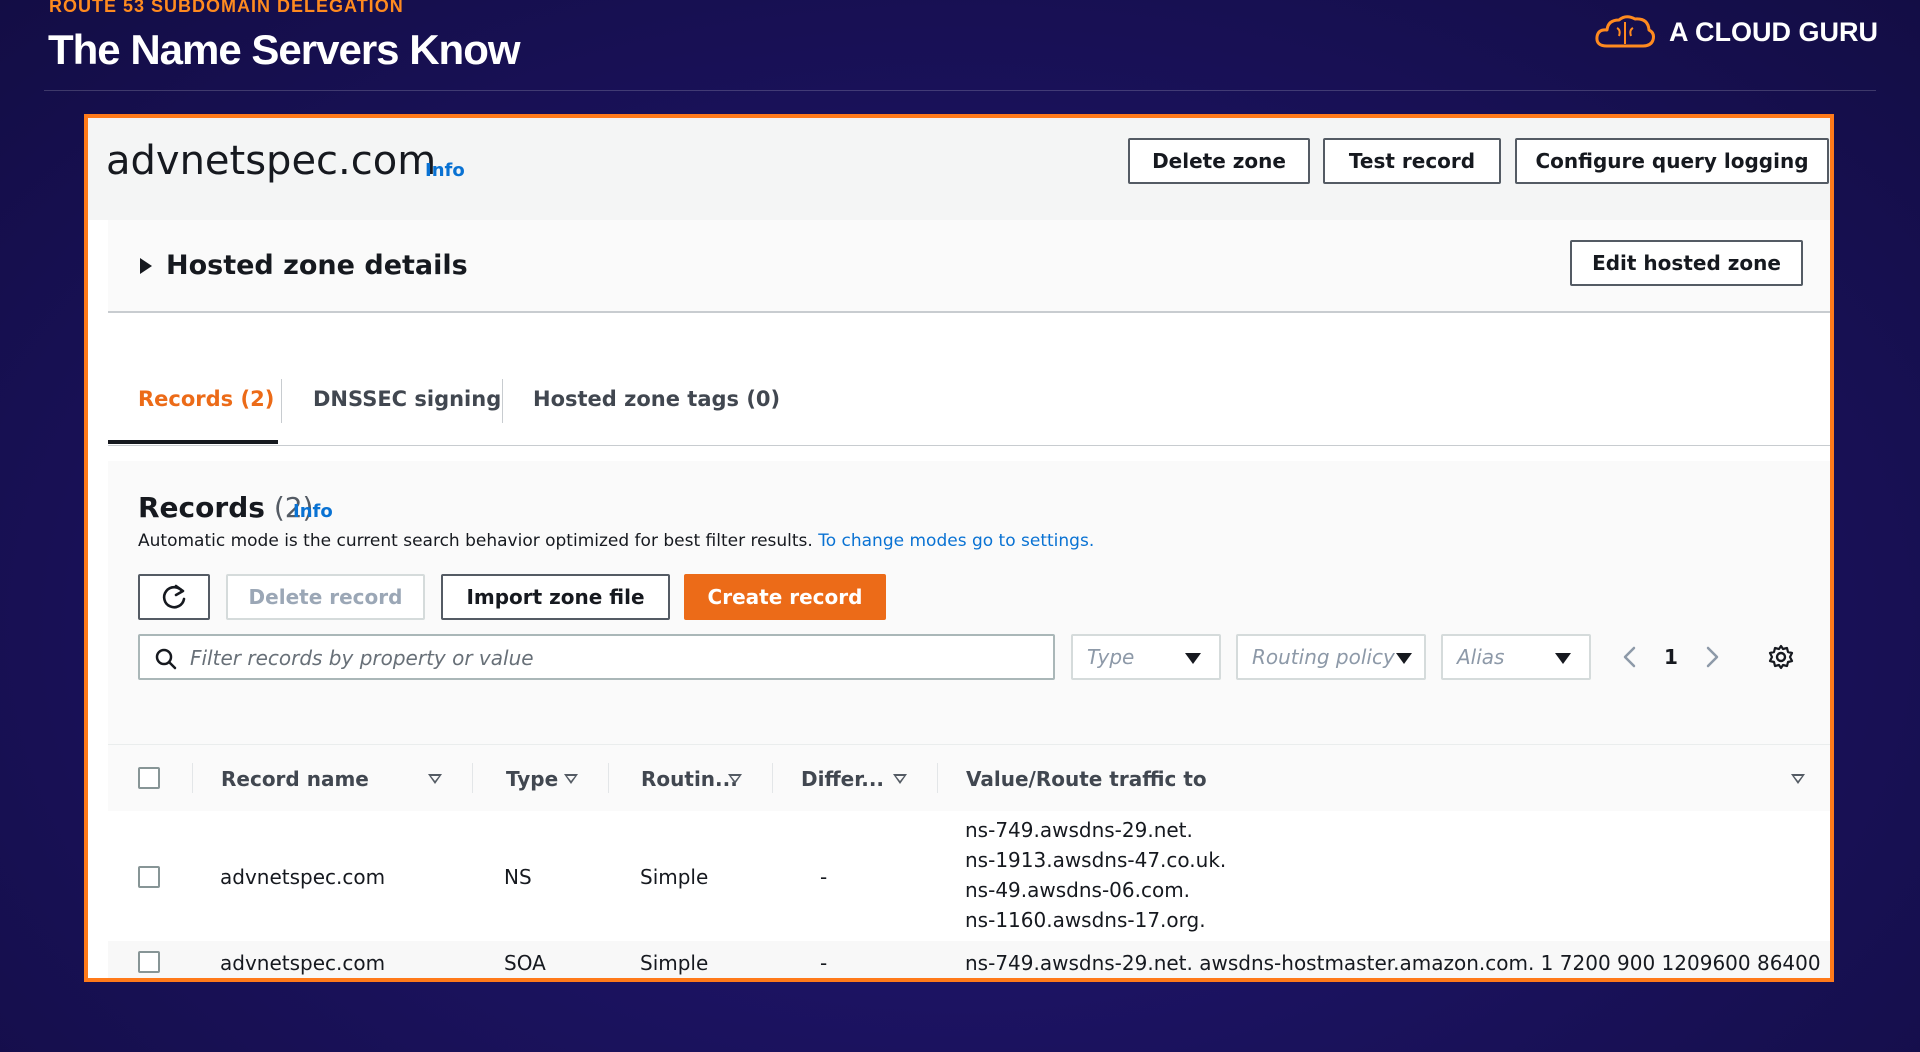  Describe the element at coordinates (1672, 161) in the screenshot. I see `configure-query-logging-button: Configure query logging` at that location.